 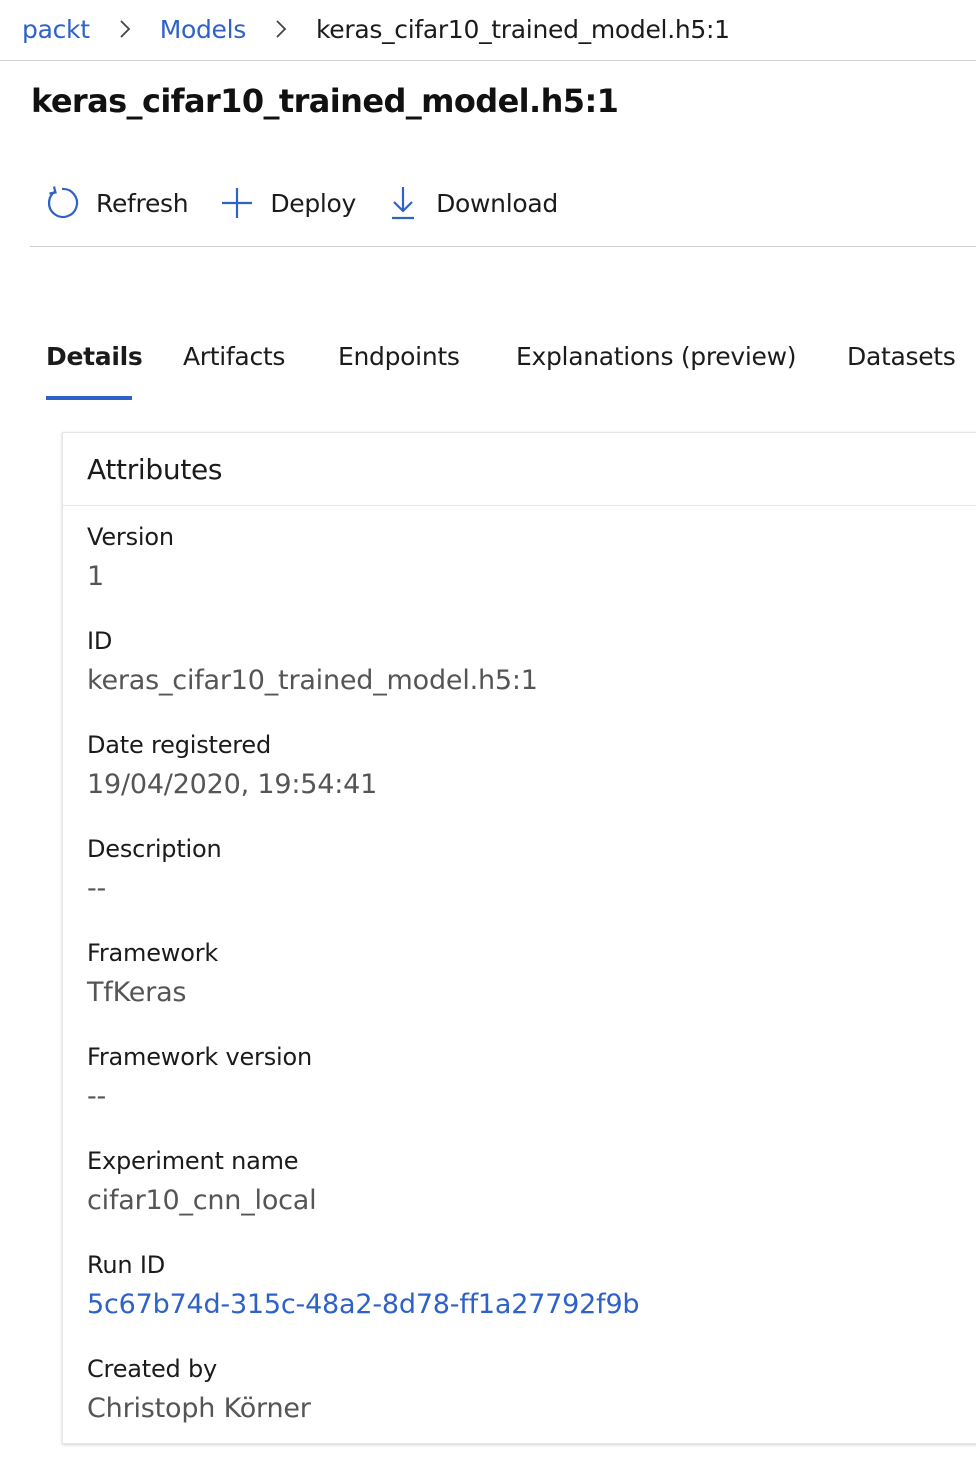 I want to click on deploy-label: Deploy, so click(x=313, y=203).